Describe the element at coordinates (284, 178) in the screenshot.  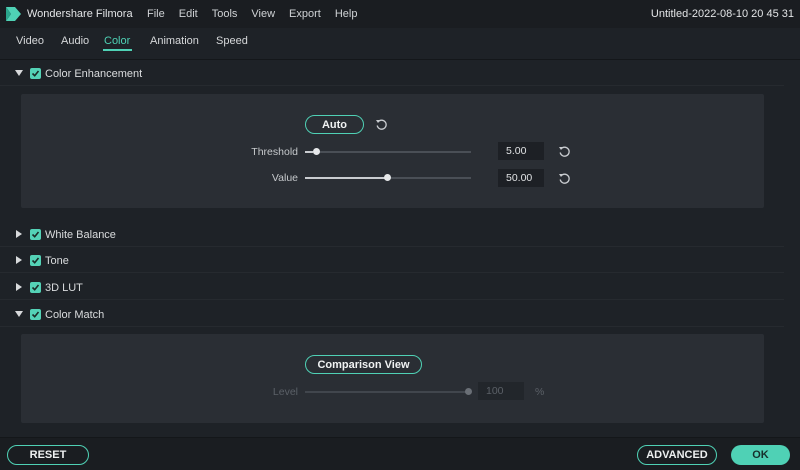
I see `value-label: Value` at that location.